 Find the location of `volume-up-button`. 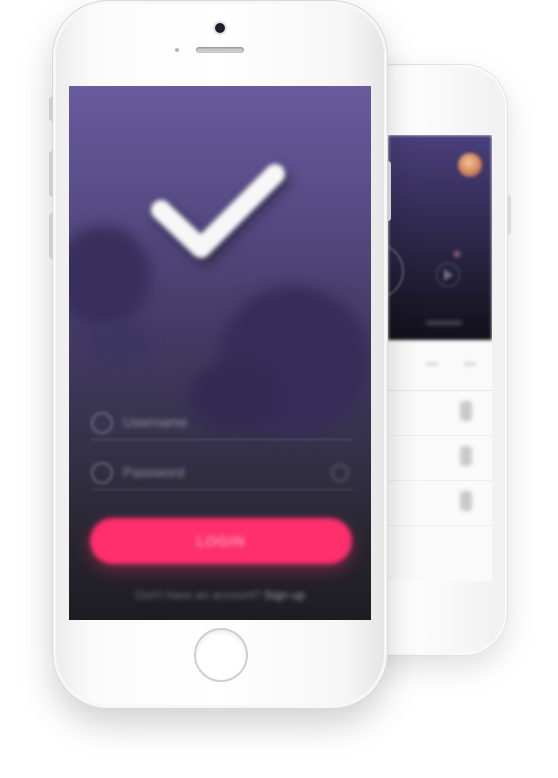

volume-up-button is located at coordinates (51, 174).